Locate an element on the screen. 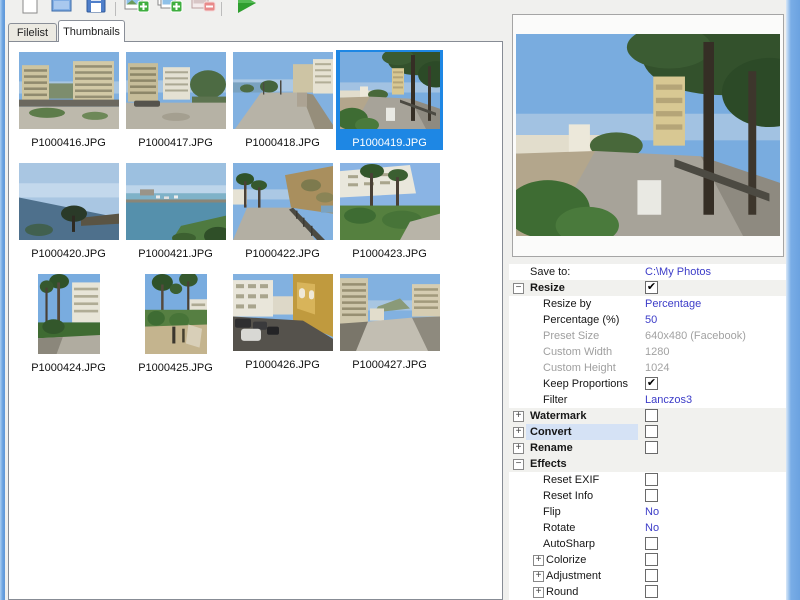 The width and height of the screenshot is (800, 600). property-label: Rename is located at coordinates (551, 448).